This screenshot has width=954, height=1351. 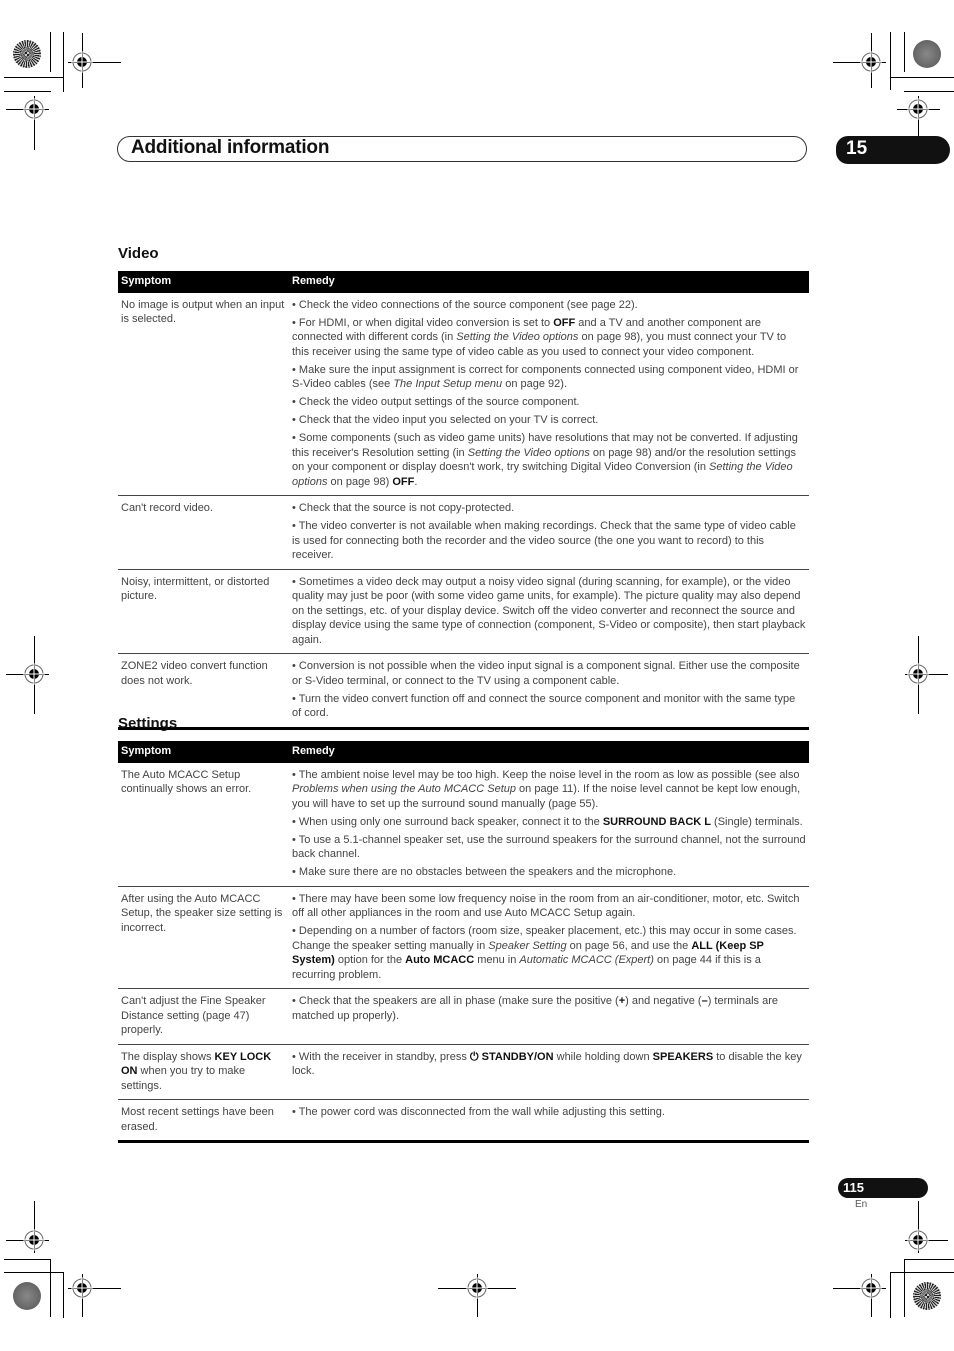 What do you see at coordinates (629, 945) in the screenshot?
I see `text-run: on page 56, and use the` at bounding box center [629, 945].